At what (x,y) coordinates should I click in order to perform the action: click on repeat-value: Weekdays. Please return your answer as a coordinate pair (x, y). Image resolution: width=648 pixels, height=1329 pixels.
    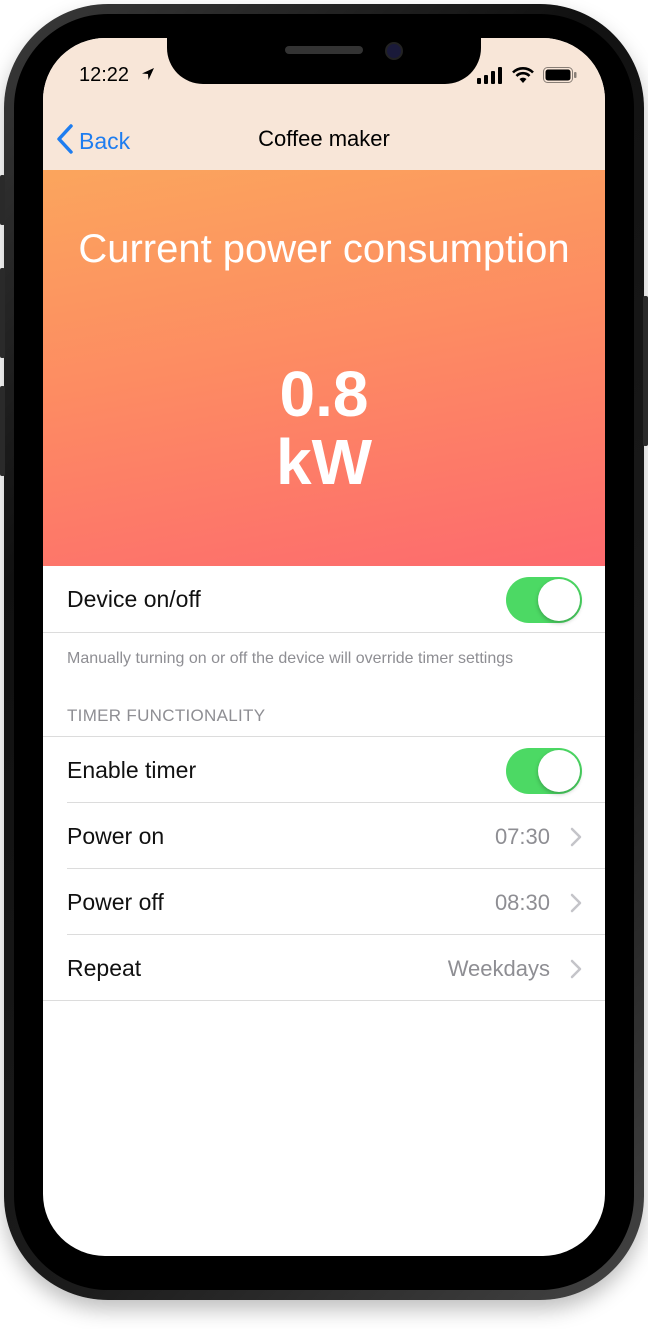
    Looking at the image, I should click on (498, 968).